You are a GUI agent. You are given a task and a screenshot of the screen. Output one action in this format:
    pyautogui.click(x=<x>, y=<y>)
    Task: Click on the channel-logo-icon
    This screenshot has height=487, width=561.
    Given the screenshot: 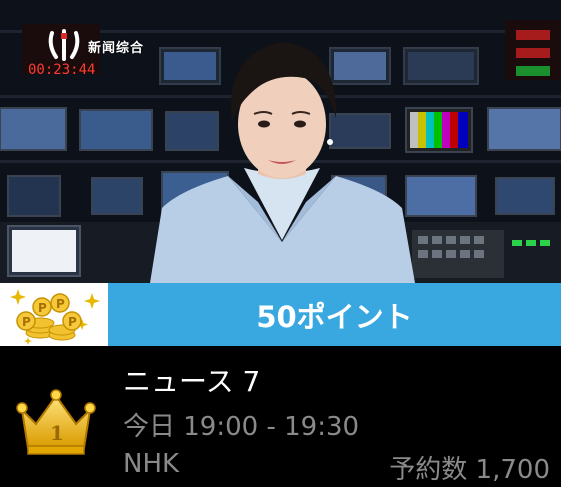 What is the action you would take?
    pyautogui.click(x=64, y=45)
    